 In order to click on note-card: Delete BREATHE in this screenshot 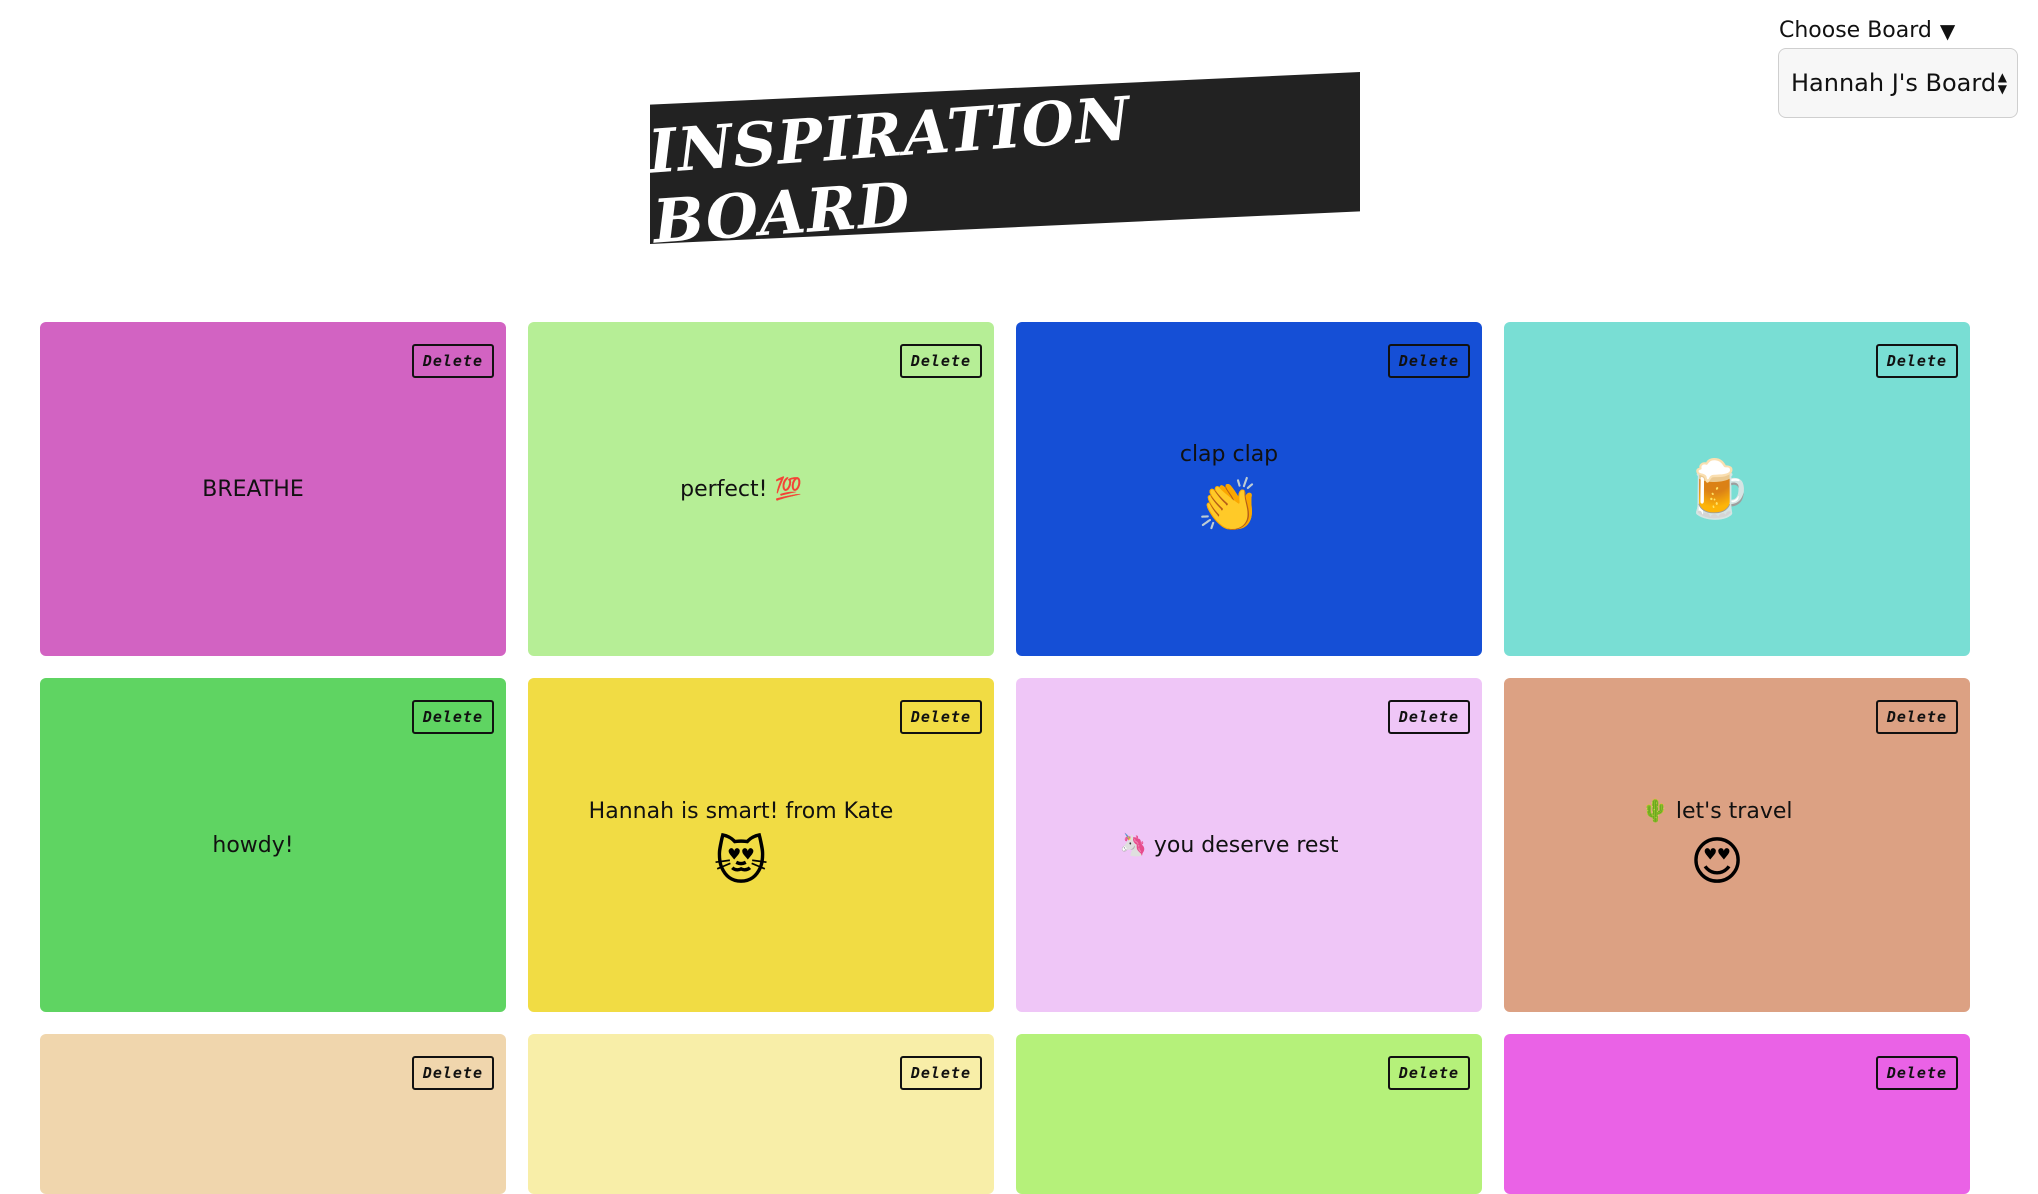, I will do `click(273, 489)`.